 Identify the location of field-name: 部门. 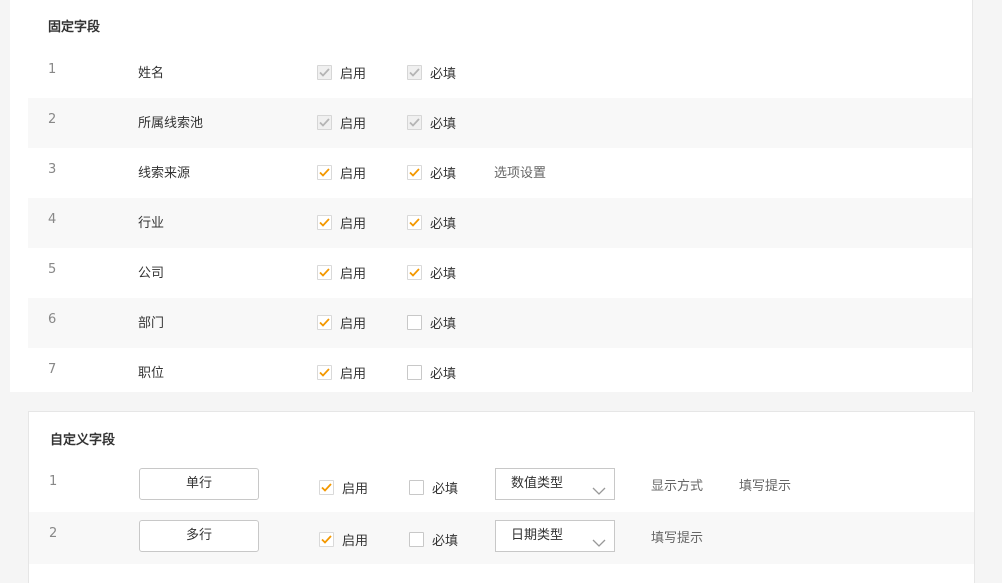
(151, 323).